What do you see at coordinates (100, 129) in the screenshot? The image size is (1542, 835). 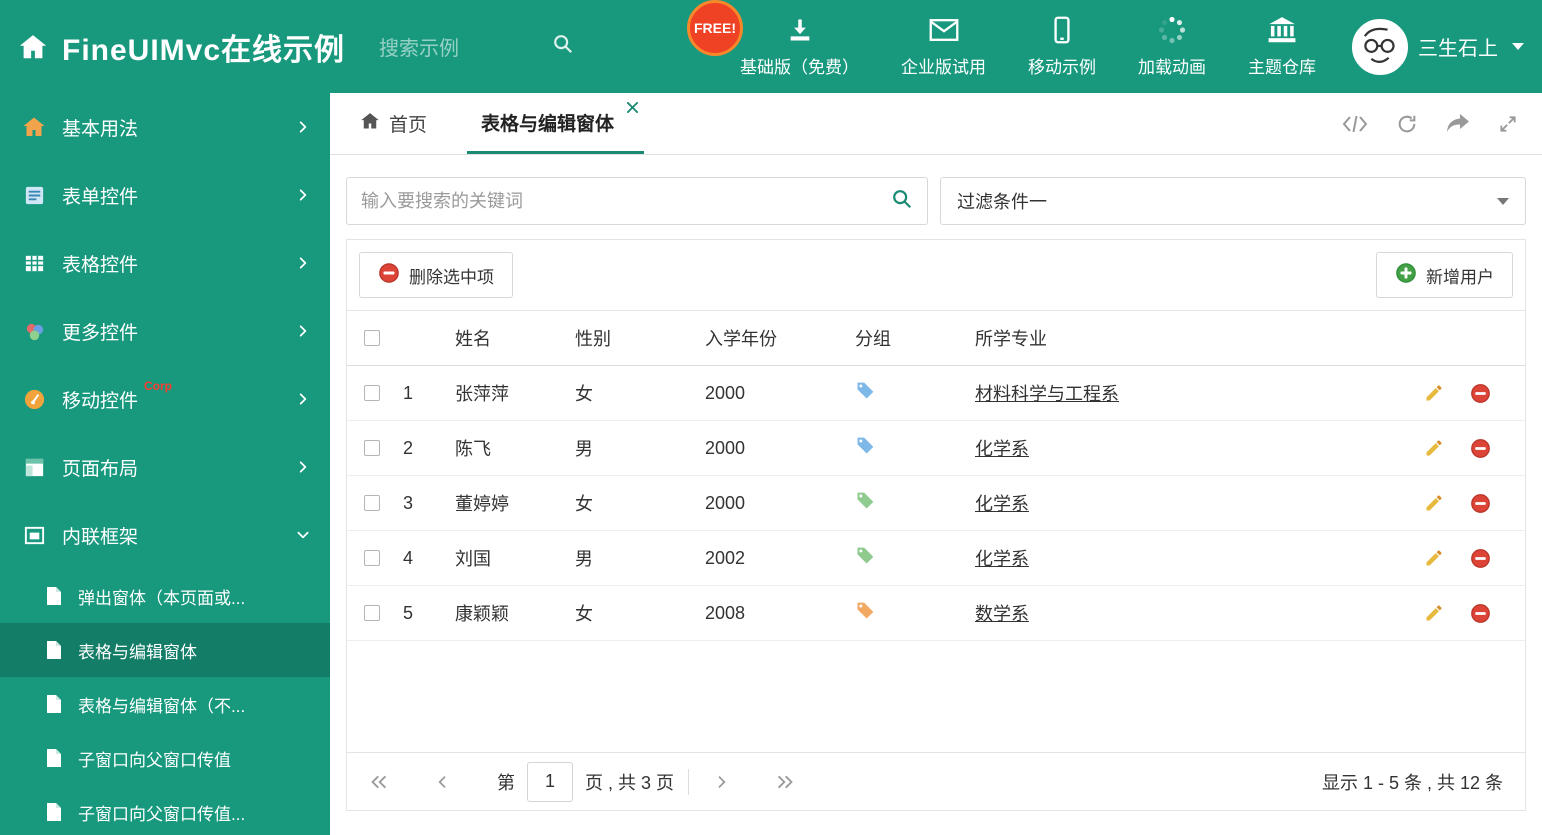 I see `sidebar-item-label: 基本用法` at bounding box center [100, 129].